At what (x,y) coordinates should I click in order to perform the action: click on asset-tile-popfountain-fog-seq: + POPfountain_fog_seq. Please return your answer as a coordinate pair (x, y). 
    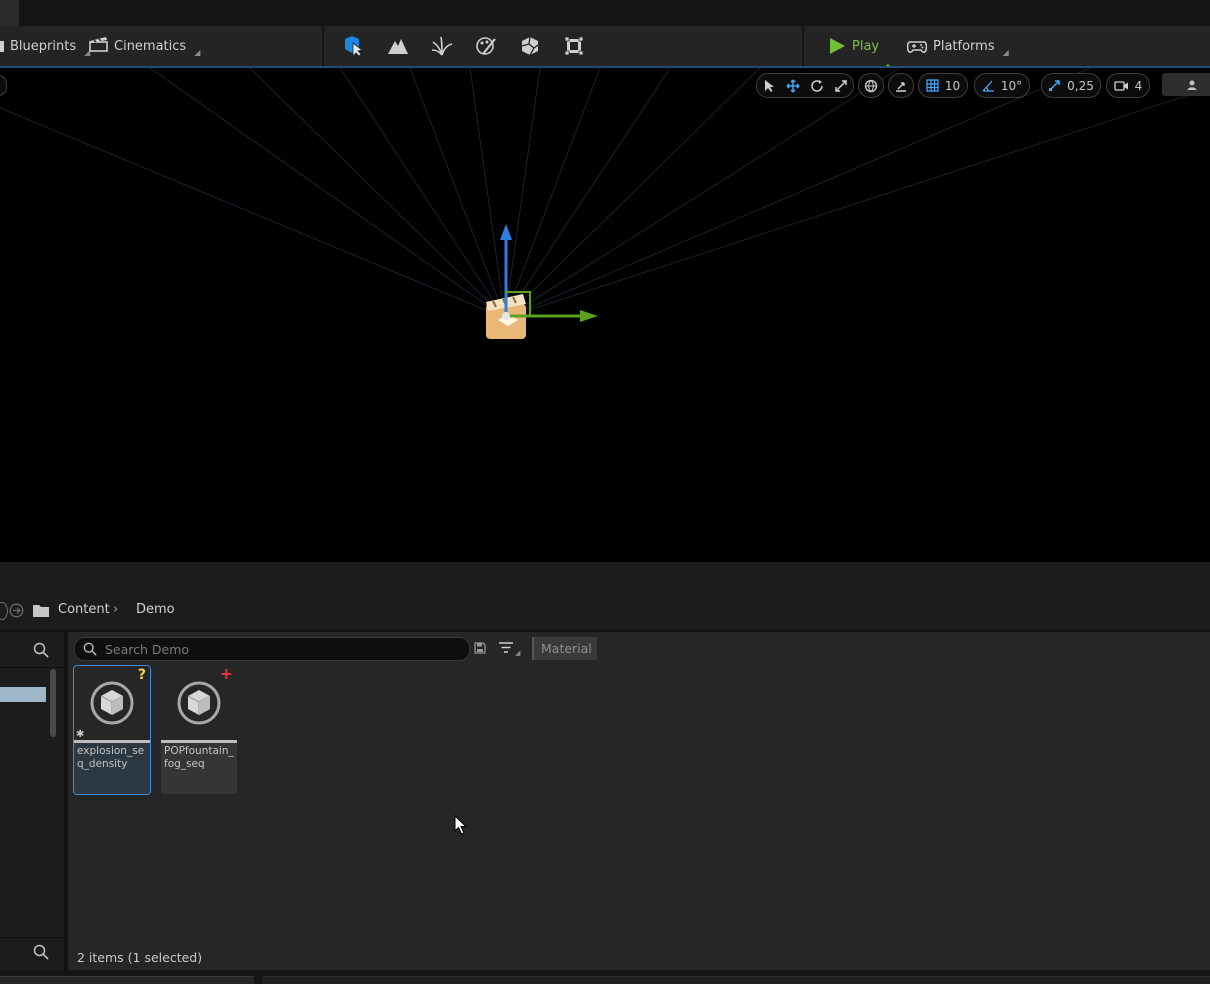
    Looking at the image, I should click on (199, 730).